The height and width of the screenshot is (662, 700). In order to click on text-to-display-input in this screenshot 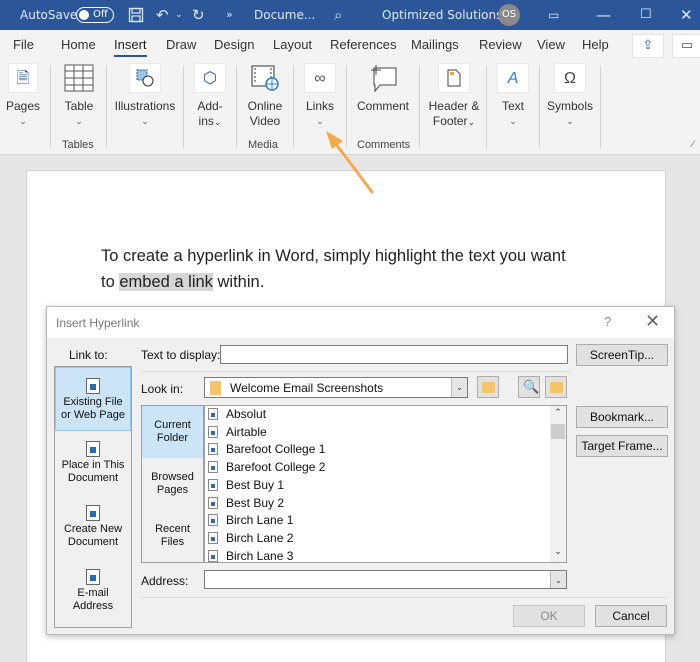, I will do `click(394, 354)`.